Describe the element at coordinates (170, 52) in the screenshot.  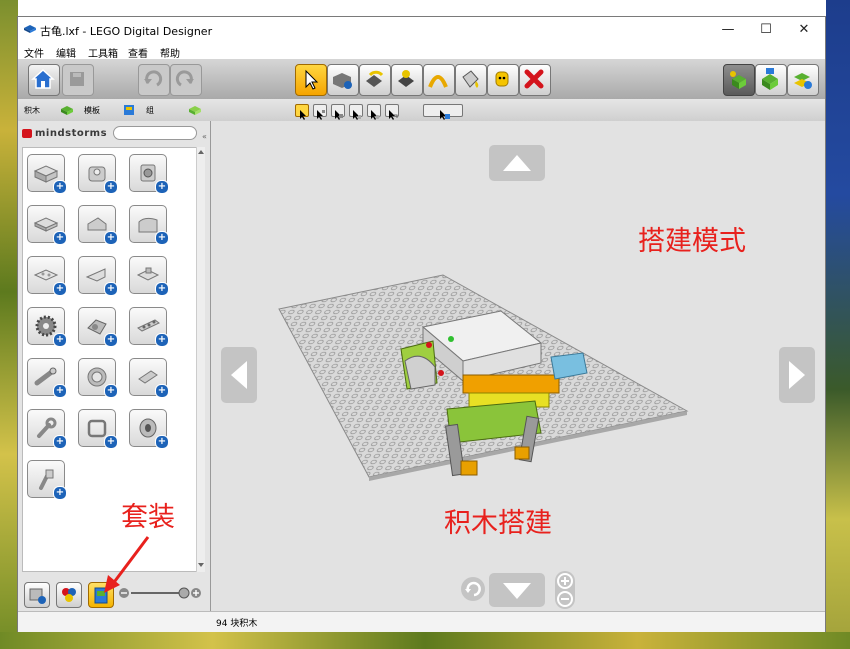
I see `menu-help: 帮助` at that location.